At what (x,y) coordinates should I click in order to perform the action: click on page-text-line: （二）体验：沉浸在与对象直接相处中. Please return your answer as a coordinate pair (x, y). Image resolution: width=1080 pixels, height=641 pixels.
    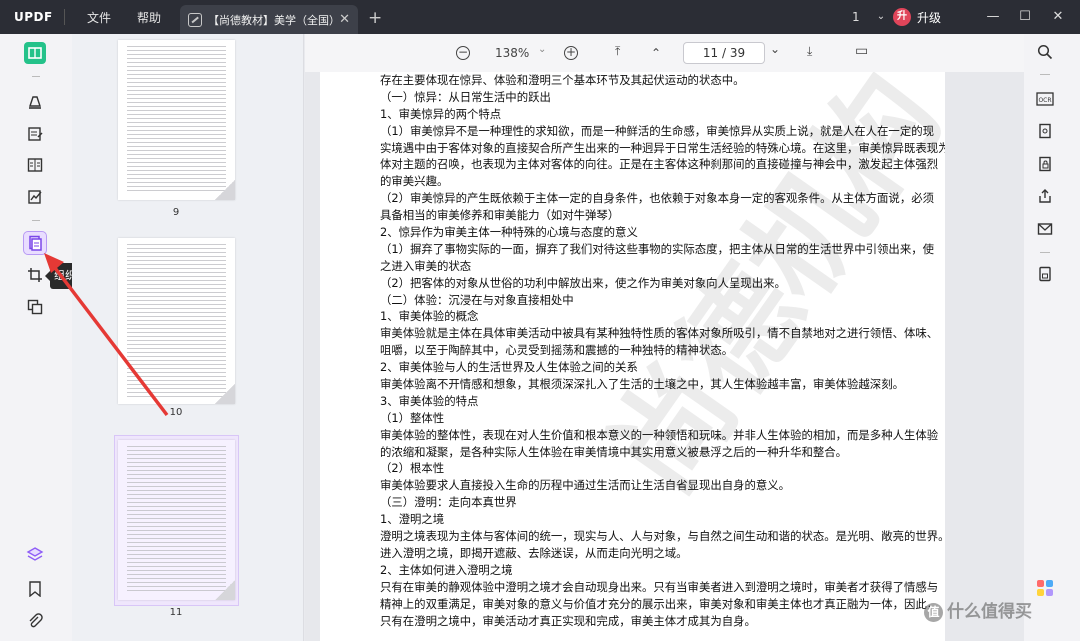
    Looking at the image, I should click on (477, 299).